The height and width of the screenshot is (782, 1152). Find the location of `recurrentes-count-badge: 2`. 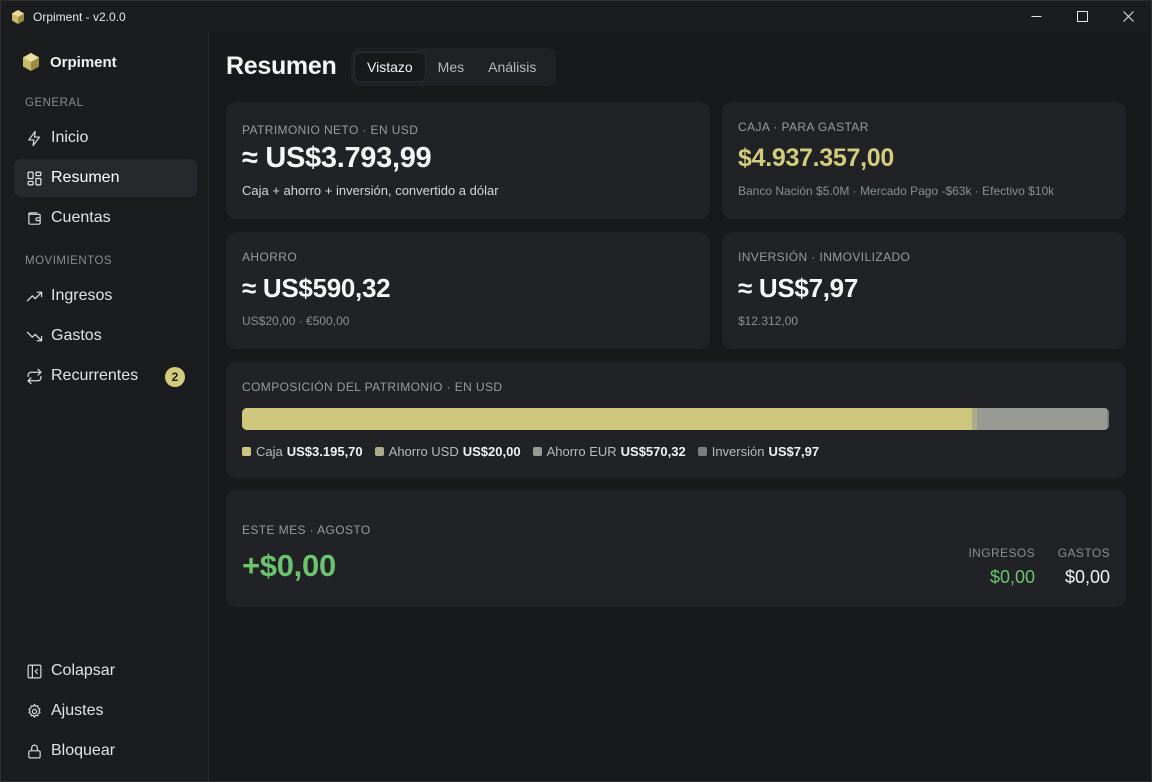

recurrentes-count-badge: 2 is located at coordinates (175, 377).